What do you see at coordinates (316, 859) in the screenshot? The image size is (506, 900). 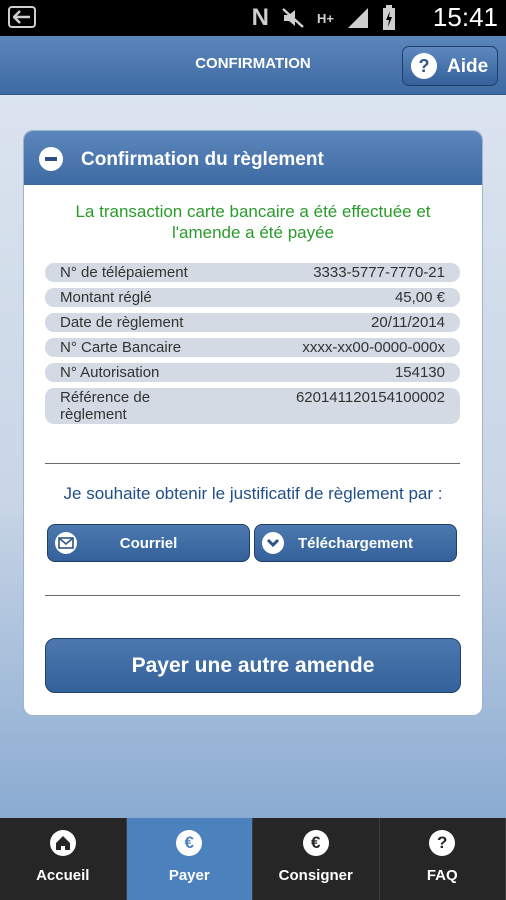 I see `tab-consigner: € Consigner` at bounding box center [316, 859].